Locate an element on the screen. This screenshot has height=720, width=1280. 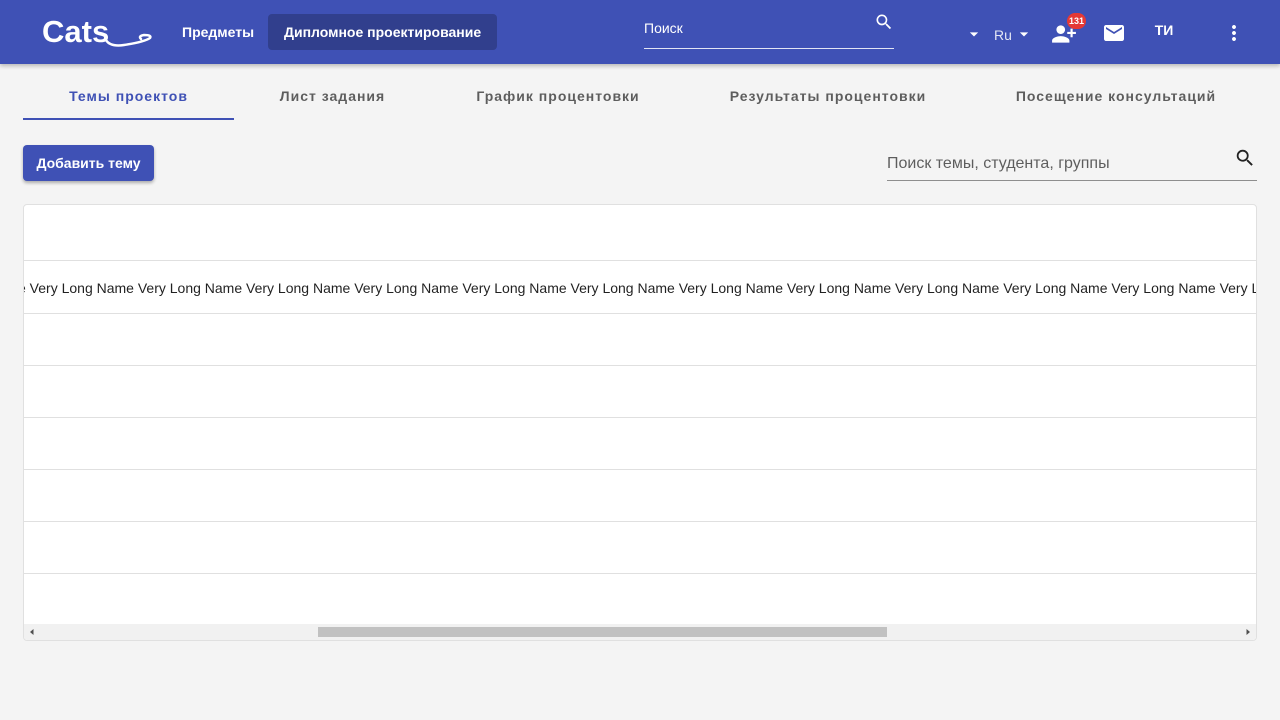
more-vert-icon is located at coordinates (1234, 33).